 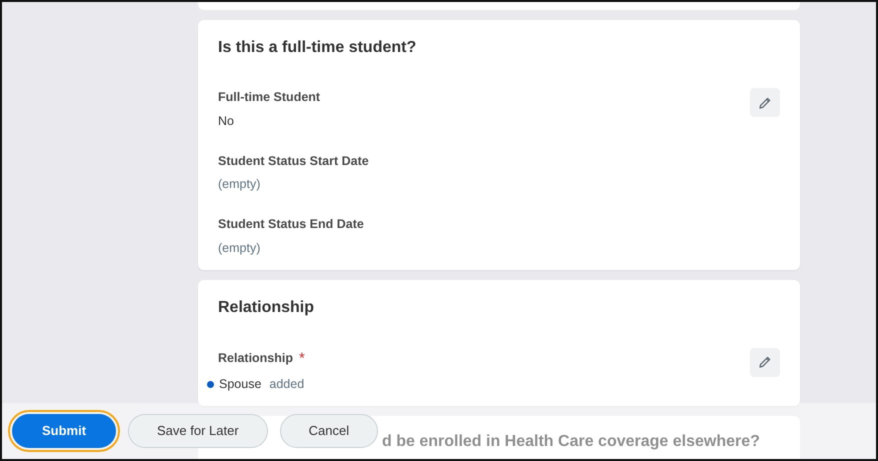 What do you see at coordinates (256, 359) in the screenshot?
I see `field-label: Relationship` at bounding box center [256, 359].